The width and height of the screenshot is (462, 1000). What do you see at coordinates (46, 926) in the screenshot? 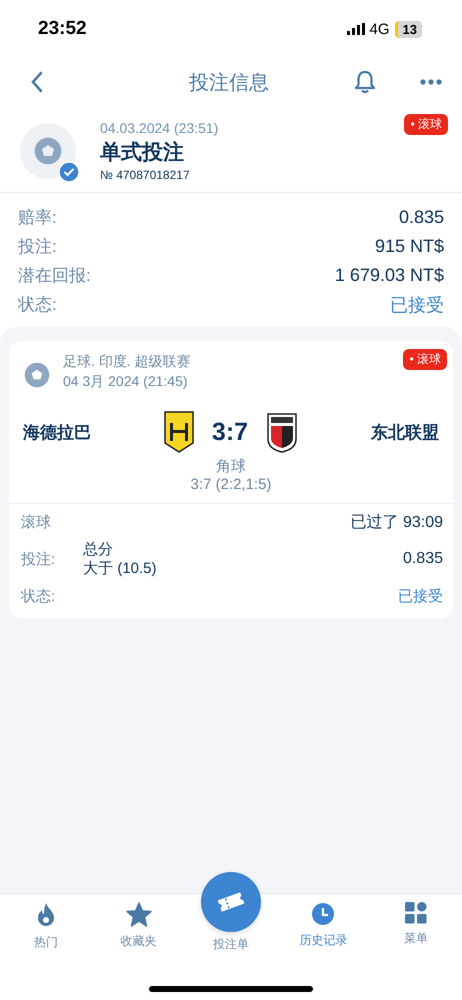
I see `nav-tab: 热门` at bounding box center [46, 926].